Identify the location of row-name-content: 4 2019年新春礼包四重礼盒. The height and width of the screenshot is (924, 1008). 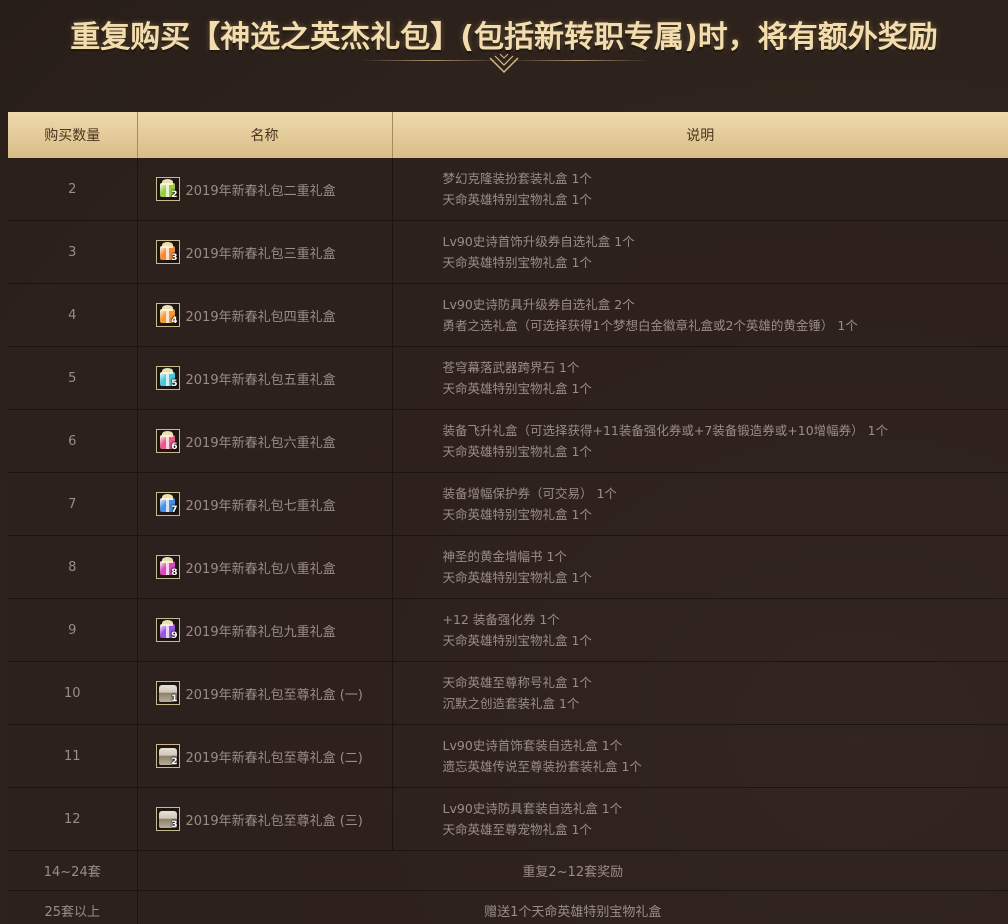
(265, 315).